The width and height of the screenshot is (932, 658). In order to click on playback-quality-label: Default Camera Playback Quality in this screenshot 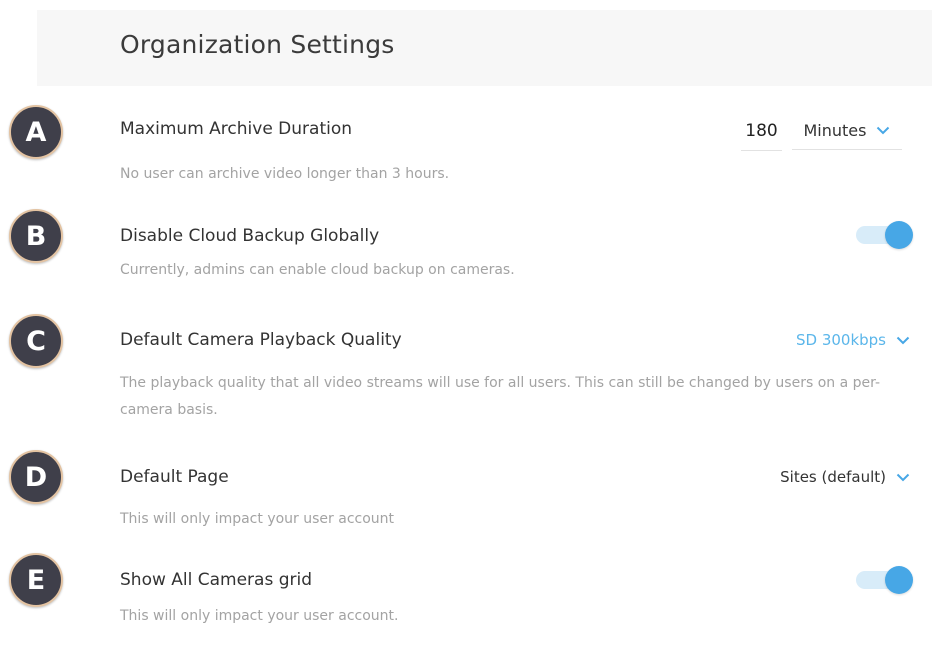, I will do `click(261, 340)`.